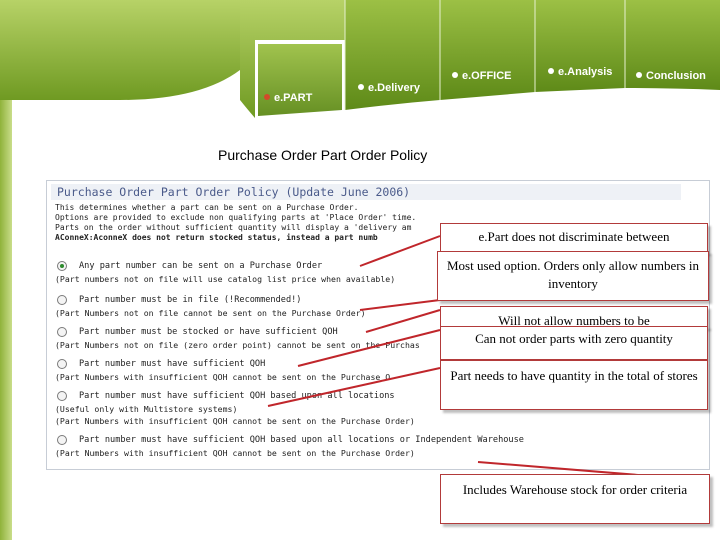 The image size is (720, 540). Describe the element at coordinates (574, 238) in the screenshot. I see `callout-no-discrimination: e.Part does not discriminate between` at that location.